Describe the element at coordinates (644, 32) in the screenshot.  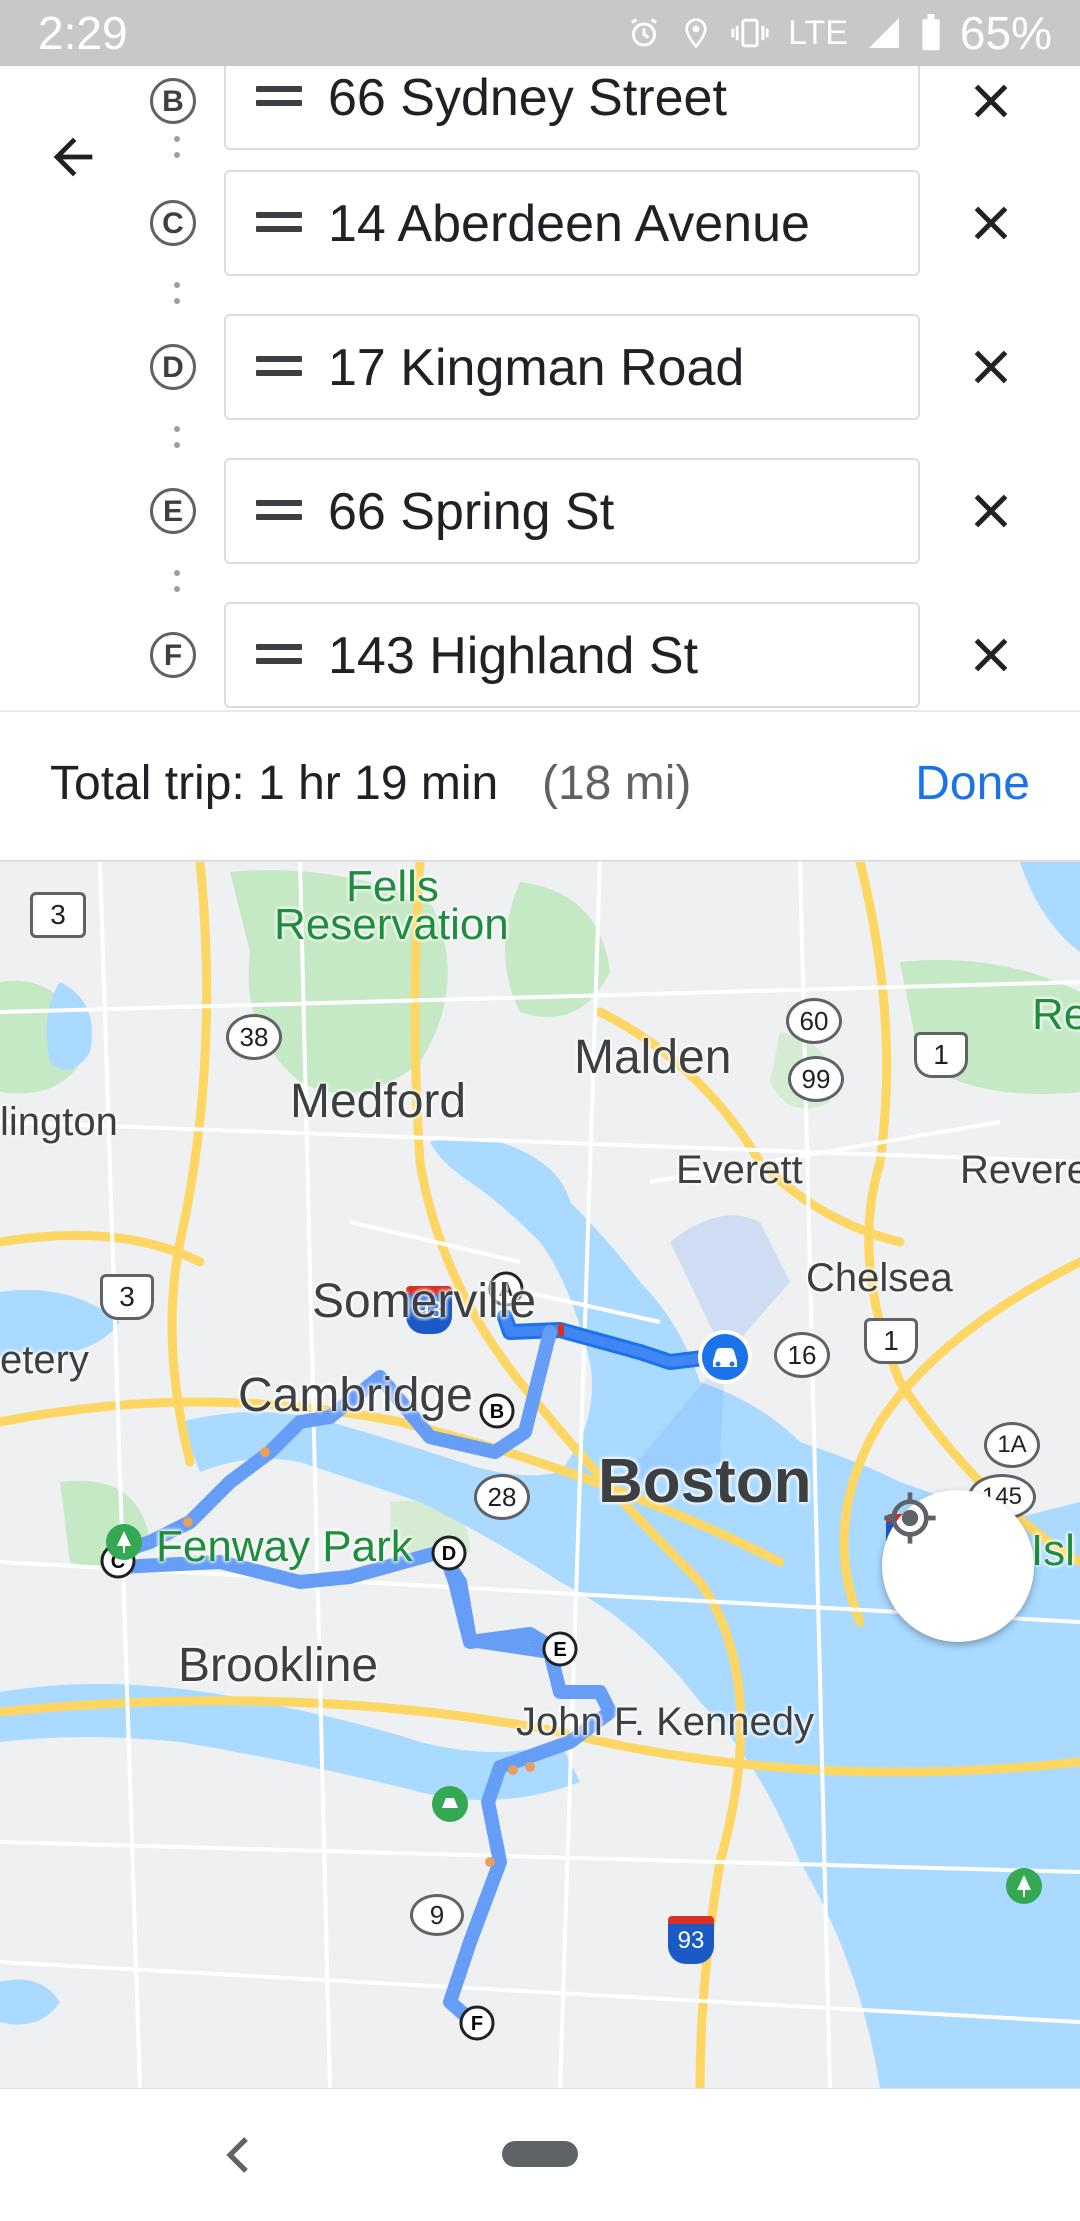
I see `alarm-icon` at that location.